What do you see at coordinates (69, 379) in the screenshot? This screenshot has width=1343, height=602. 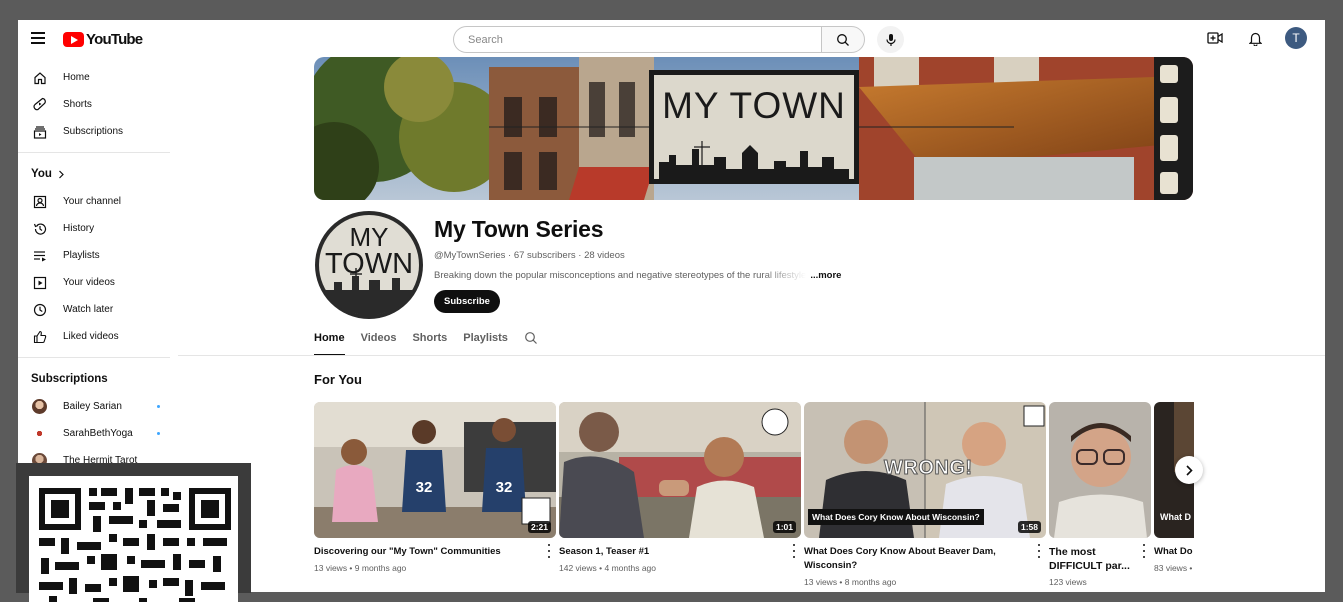 I see `sidebar-subscriptions-heading: Subscriptions` at bounding box center [69, 379].